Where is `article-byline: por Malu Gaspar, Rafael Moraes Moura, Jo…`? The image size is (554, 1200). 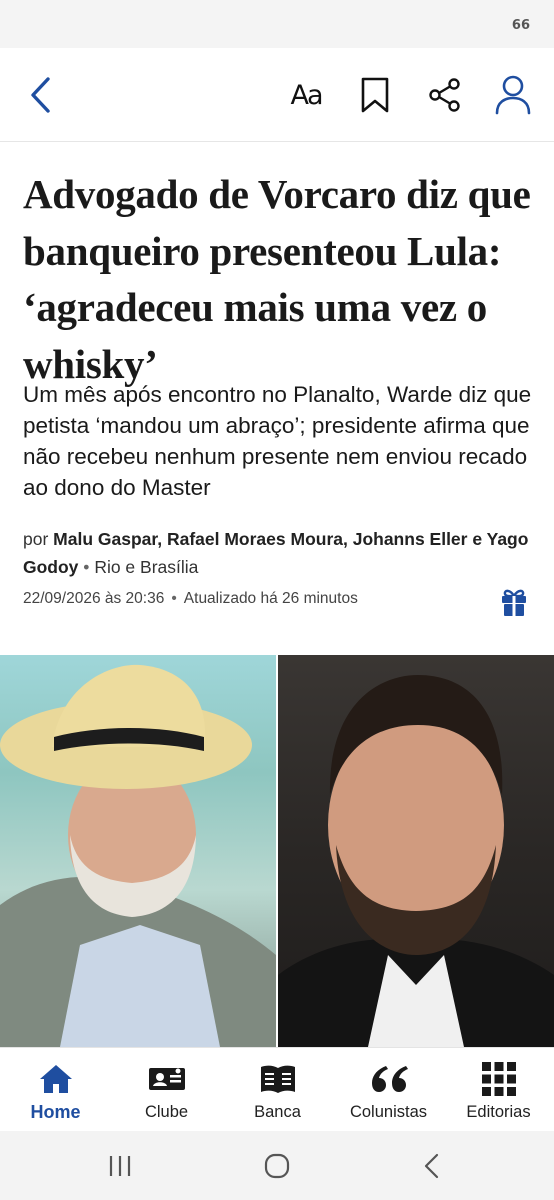
article-byline: por Malu Gaspar, Rafael Moraes Moura, Jo… is located at coordinates (280, 553).